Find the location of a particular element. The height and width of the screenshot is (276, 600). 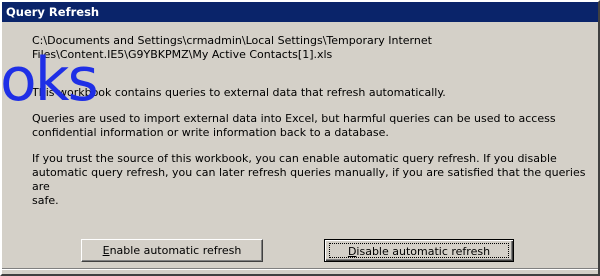

dialog-title: Query Refresh is located at coordinates (300, 12).